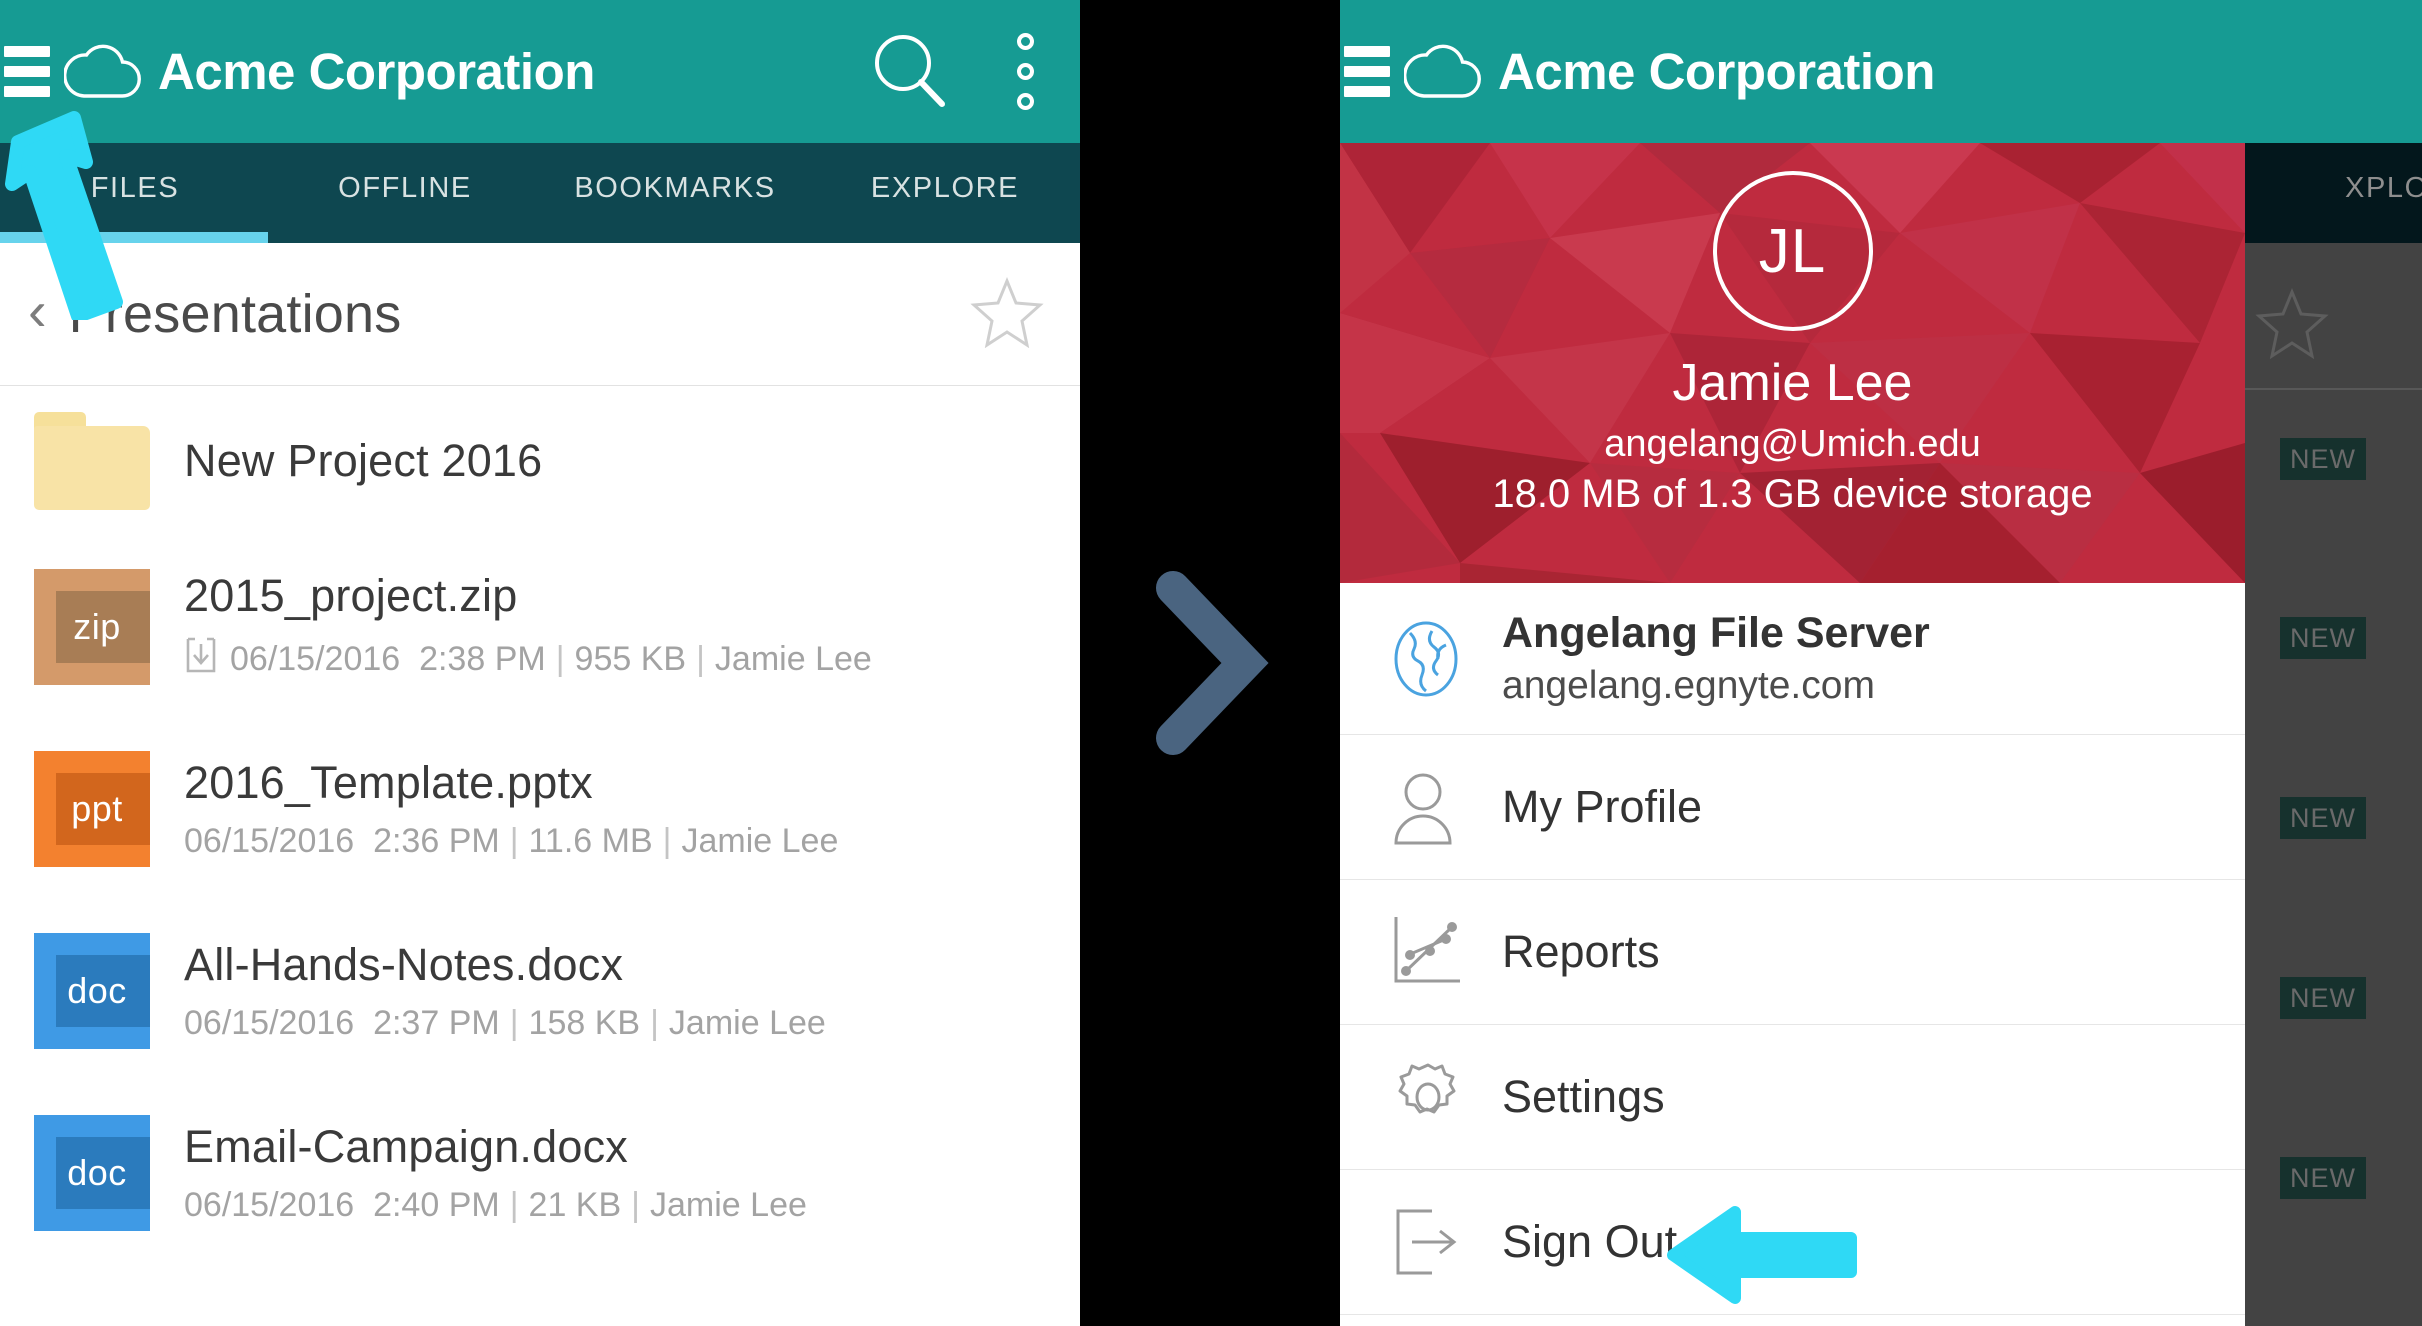  Describe the element at coordinates (97, 808) in the screenshot. I see `file-type-badge: ppt` at that location.